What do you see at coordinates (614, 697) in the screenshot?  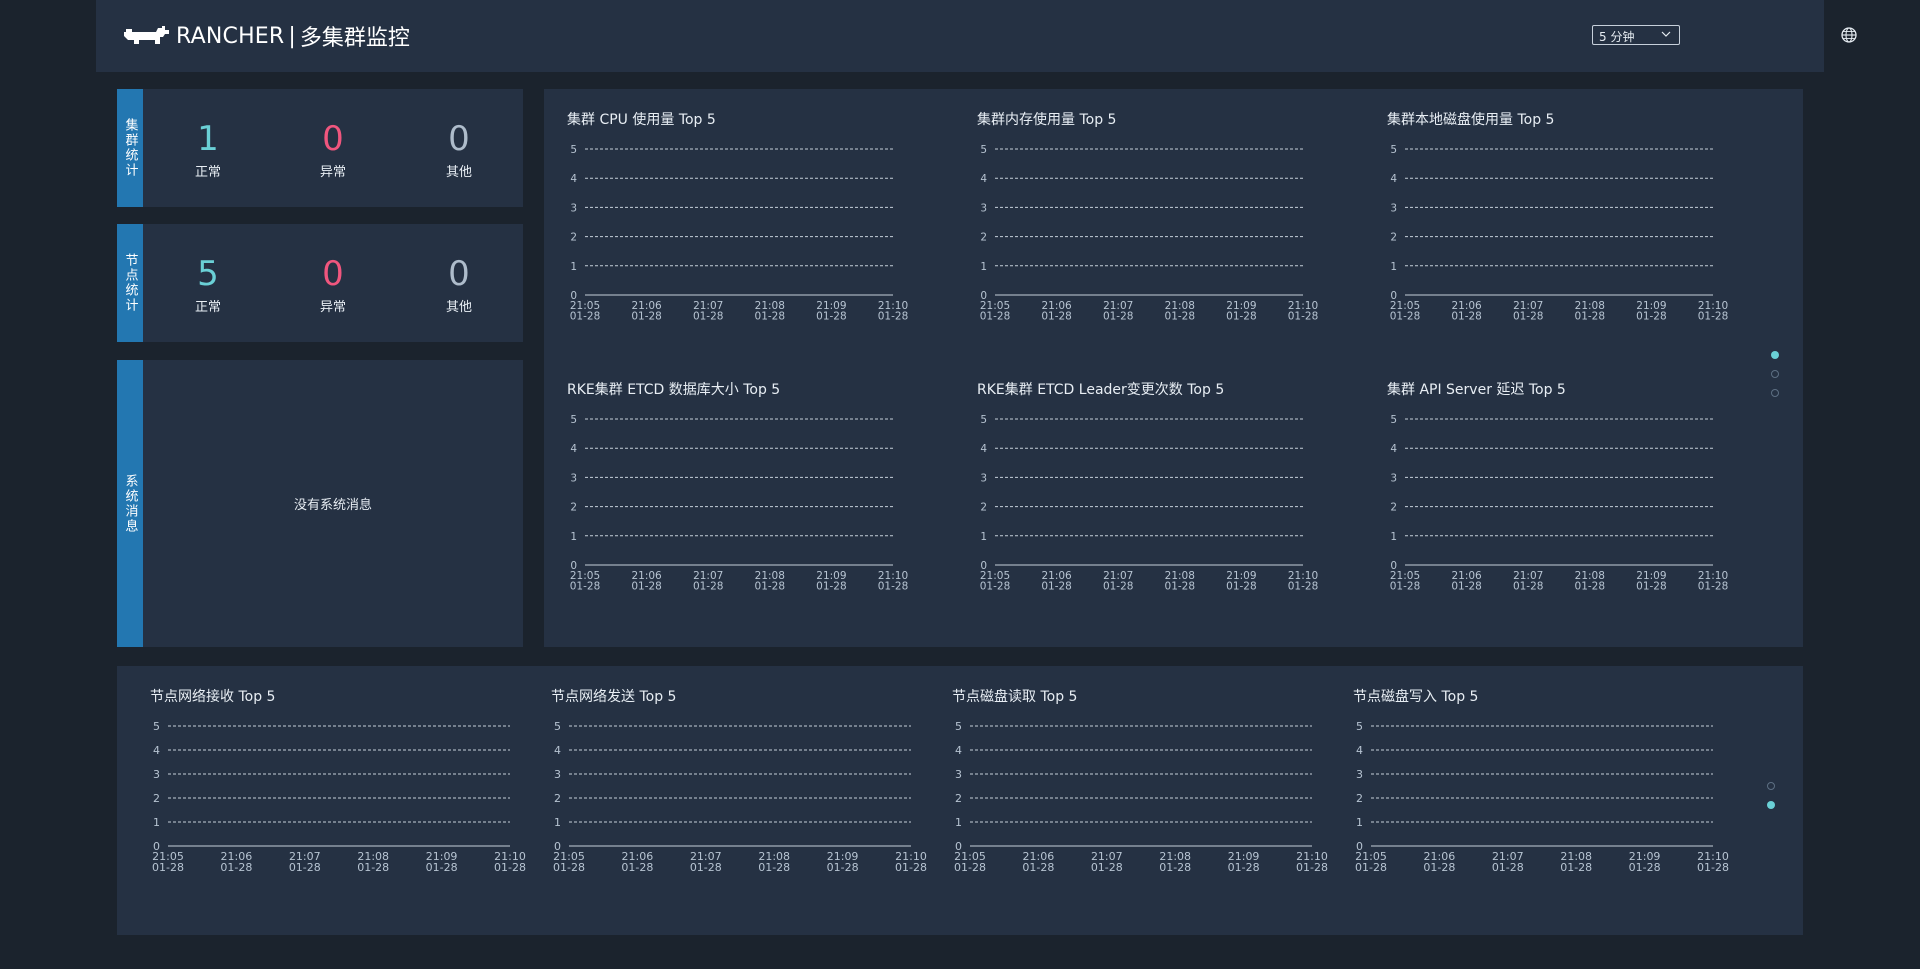 I see `chart-title: 节点网络发送 Top 5` at bounding box center [614, 697].